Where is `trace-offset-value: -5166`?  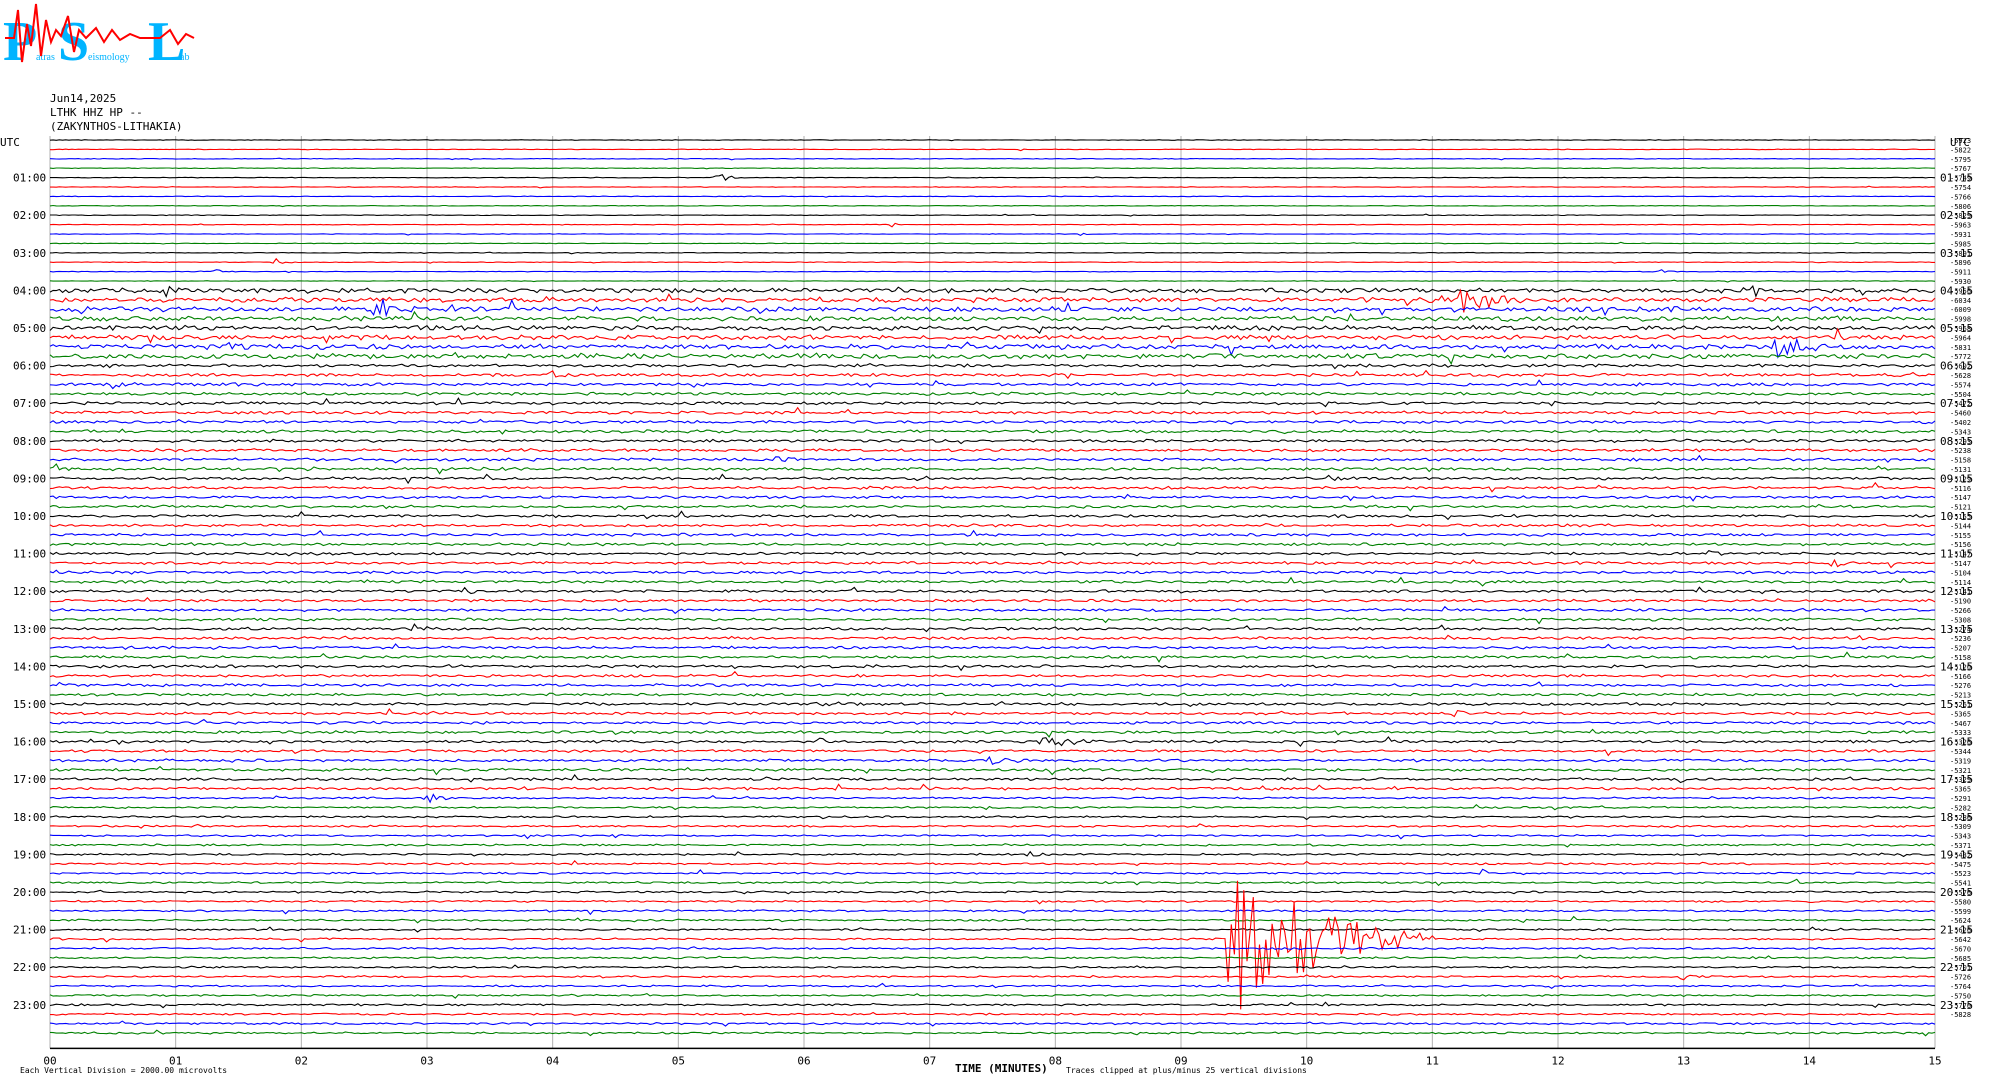 trace-offset-value: -5166 is located at coordinates (1960, 677).